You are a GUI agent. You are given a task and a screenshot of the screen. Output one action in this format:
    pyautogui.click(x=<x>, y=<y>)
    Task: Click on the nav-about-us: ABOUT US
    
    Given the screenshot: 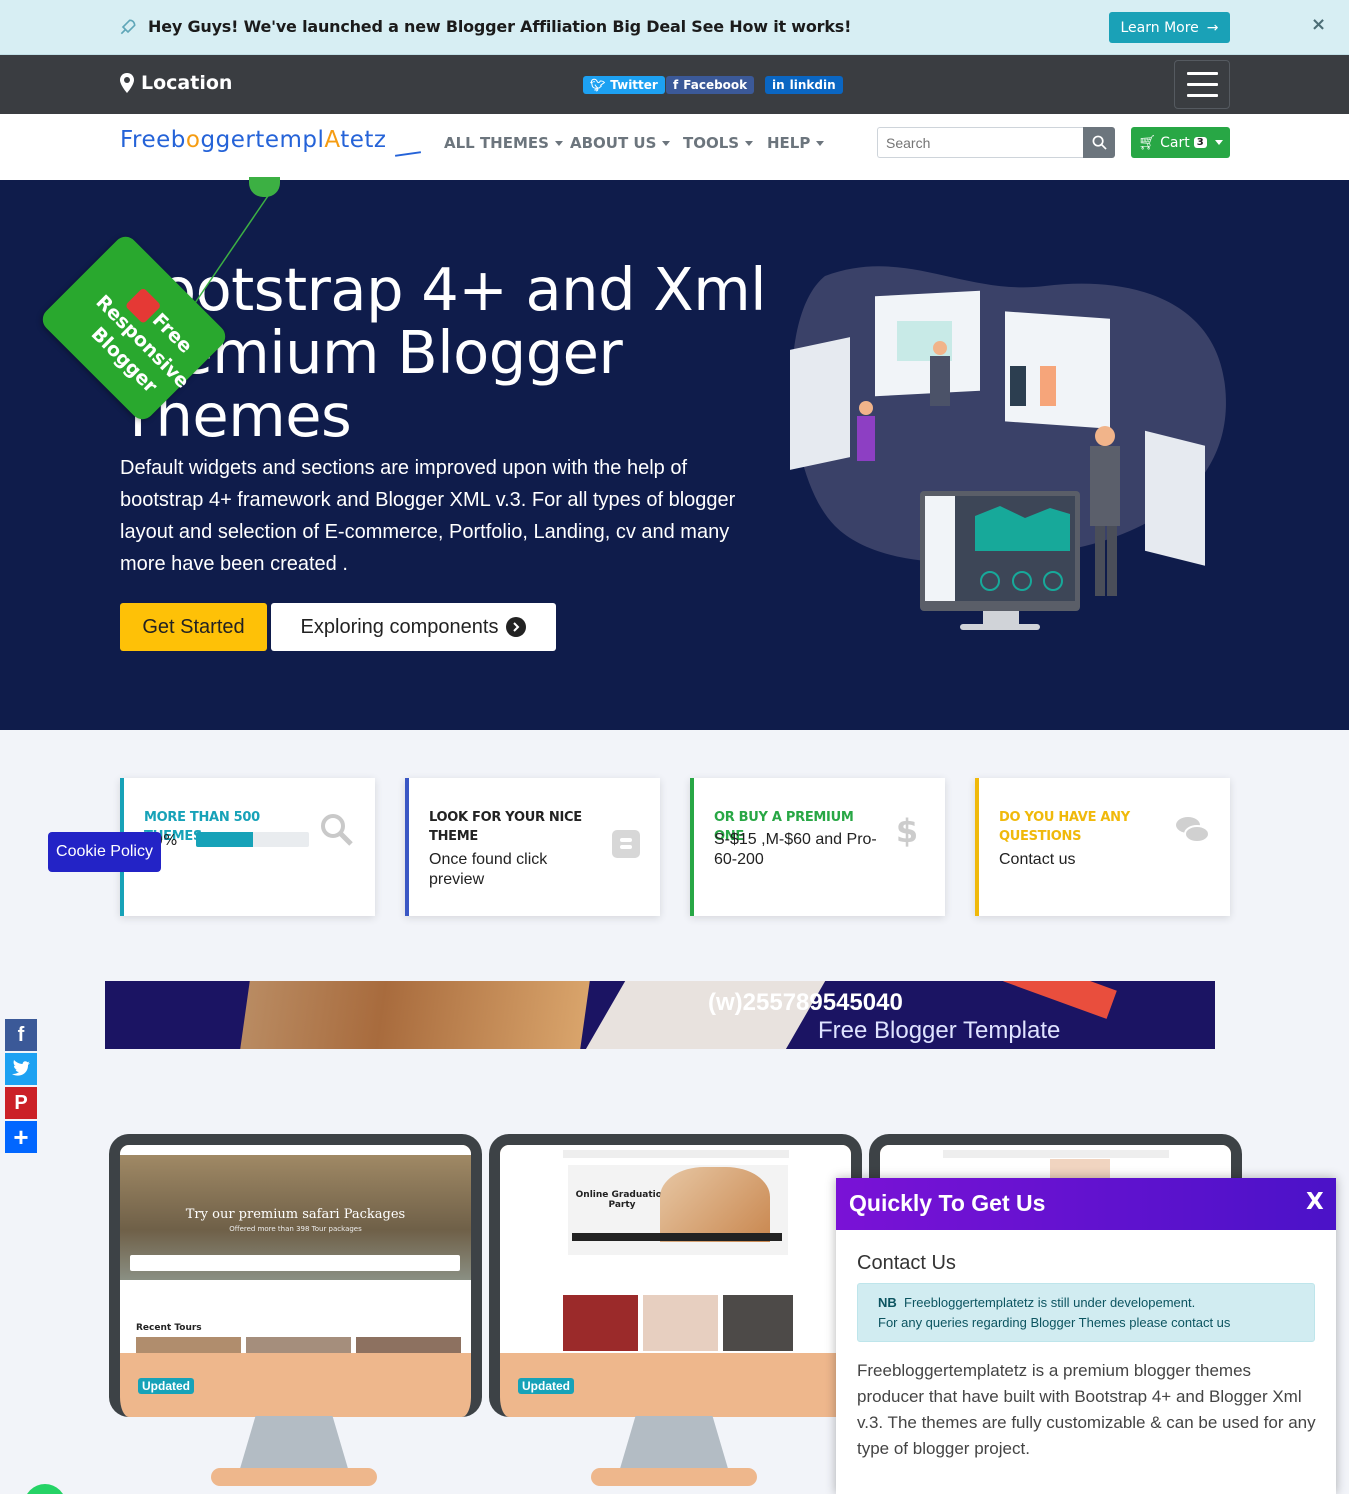 What is the action you would take?
    pyautogui.click(x=620, y=143)
    